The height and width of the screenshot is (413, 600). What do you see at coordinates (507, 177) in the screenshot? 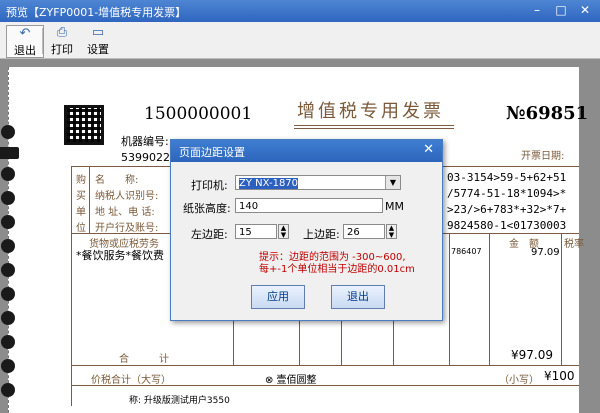
I see `cipher-line: 03-3154>59-5+62+51` at bounding box center [507, 177].